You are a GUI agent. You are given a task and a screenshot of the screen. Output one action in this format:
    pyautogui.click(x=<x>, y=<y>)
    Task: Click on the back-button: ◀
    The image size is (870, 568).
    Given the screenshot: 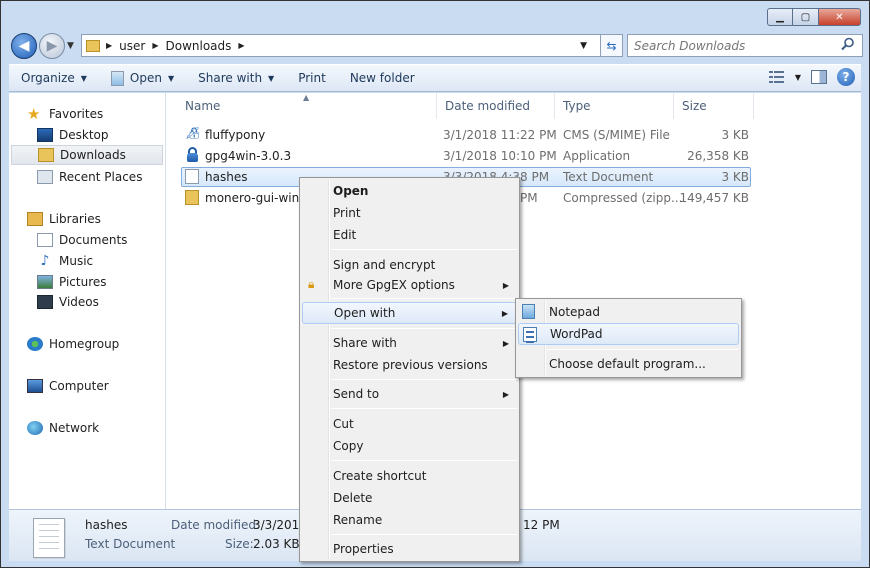 What is the action you would take?
    pyautogui.click(x=24, y=46)
    